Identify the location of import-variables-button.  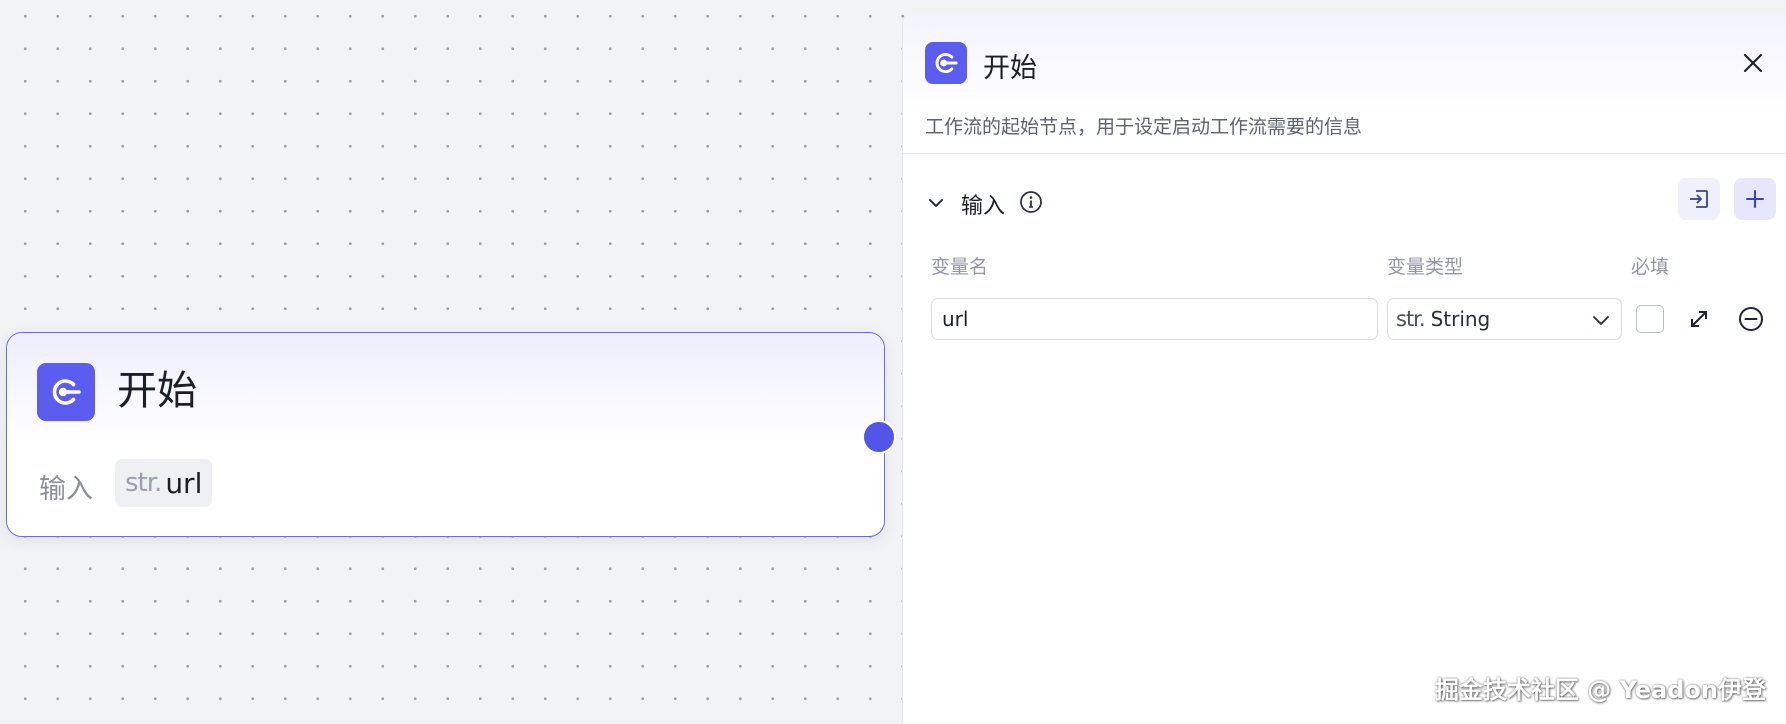
(1699, 199).